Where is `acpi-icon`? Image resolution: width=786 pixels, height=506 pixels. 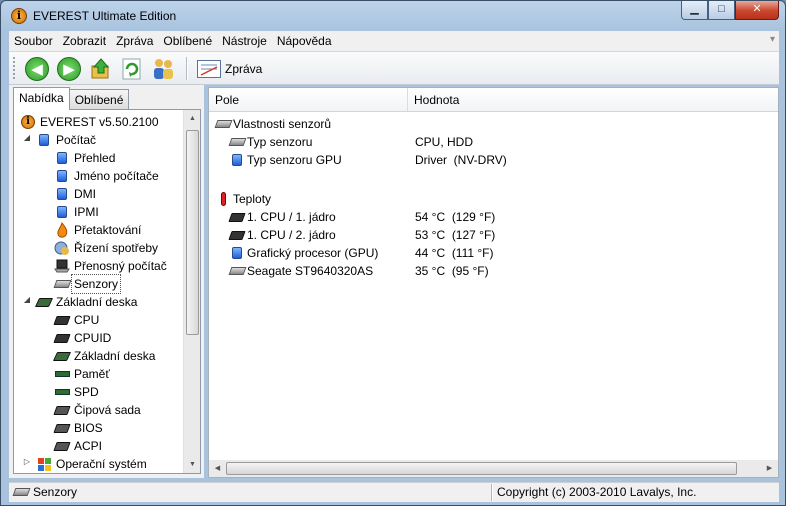 acpi-icon is located at coordinates (62, 446).